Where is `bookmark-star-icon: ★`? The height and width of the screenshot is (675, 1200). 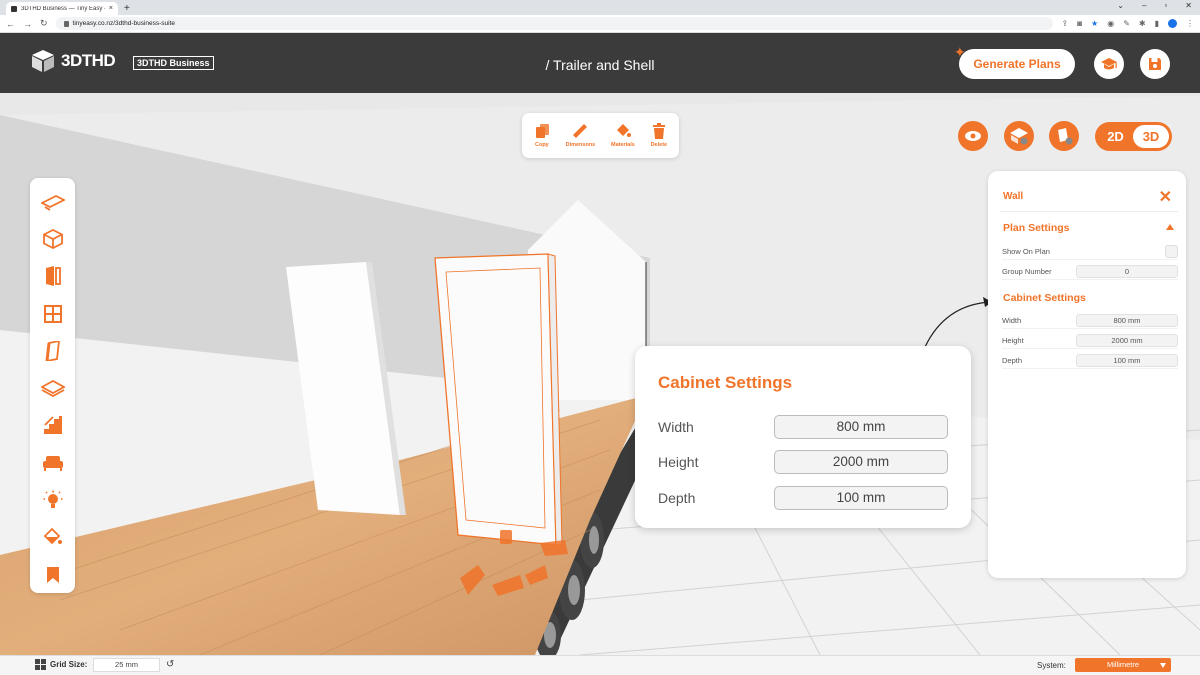
bookmark-star-icon: ★ is located at coordinates (1094, 23).